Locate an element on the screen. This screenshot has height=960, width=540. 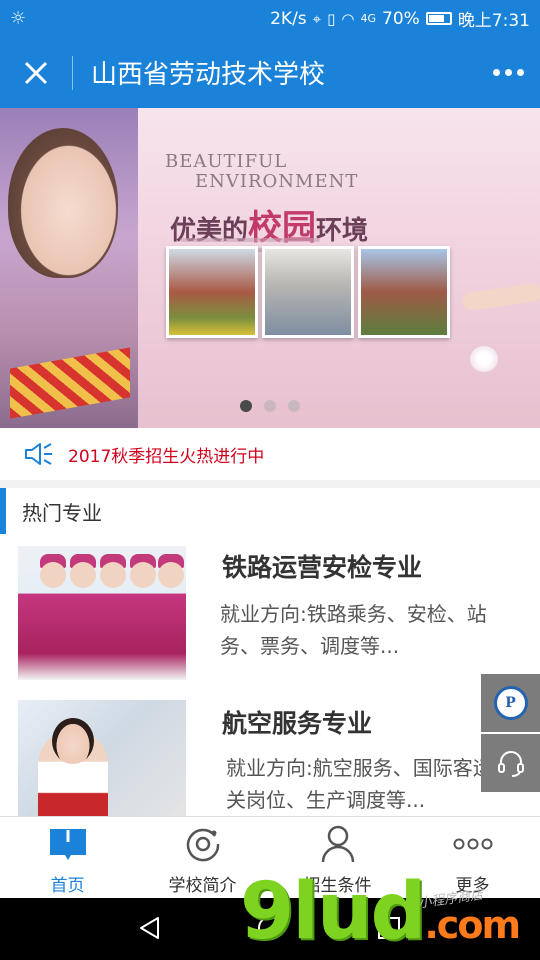
speaker-icon is located at coordinates (38, 454).